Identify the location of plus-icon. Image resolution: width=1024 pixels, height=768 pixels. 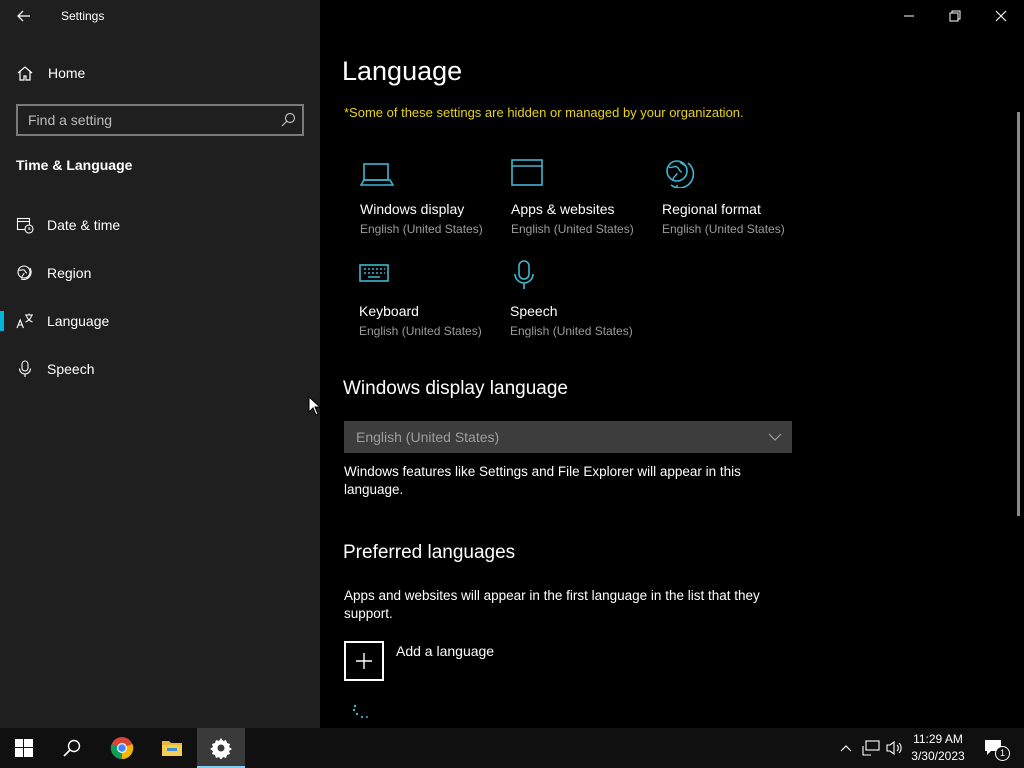
(364, 661).